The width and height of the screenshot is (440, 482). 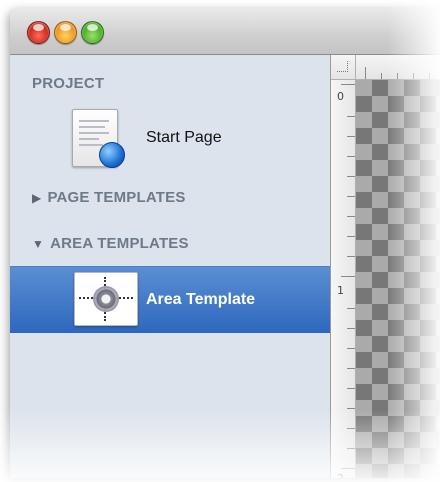 I want to click on title-bar, so click(x=225, y=31).